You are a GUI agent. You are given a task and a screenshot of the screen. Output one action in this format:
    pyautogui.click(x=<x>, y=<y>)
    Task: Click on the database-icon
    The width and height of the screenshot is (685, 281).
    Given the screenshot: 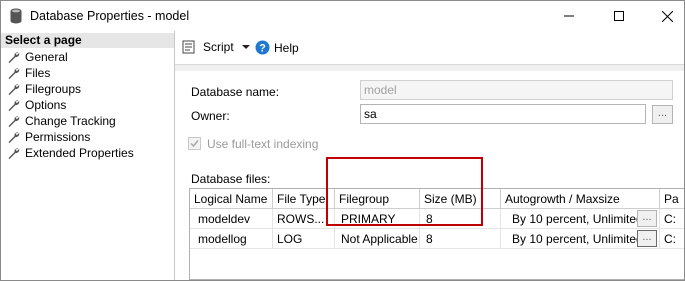 What is the action you would take?
    pyautogui.click(x=16, y=16)
    